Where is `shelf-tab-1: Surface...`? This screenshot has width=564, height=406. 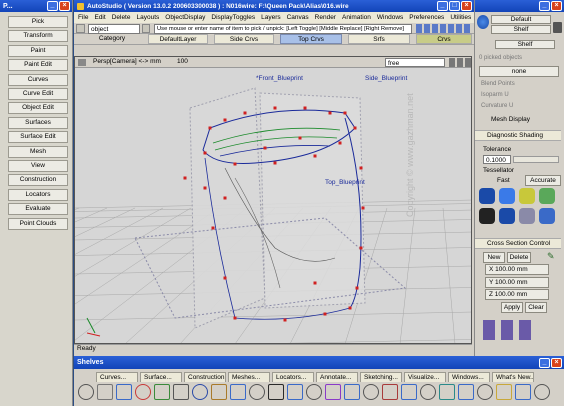 shelf-tab-1: Surface... is located at coordinates (161, 377).